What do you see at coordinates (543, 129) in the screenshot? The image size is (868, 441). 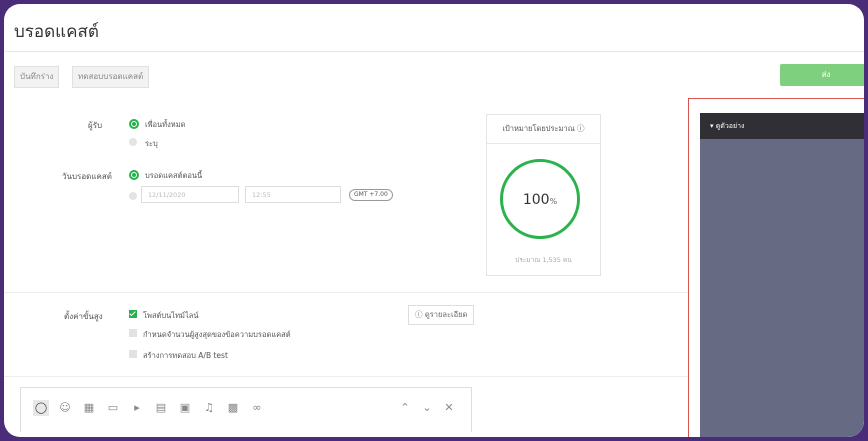 I see `target-title: เป้าหมายโดยประมาณ ⓘ` at bounding box center [543, 129].